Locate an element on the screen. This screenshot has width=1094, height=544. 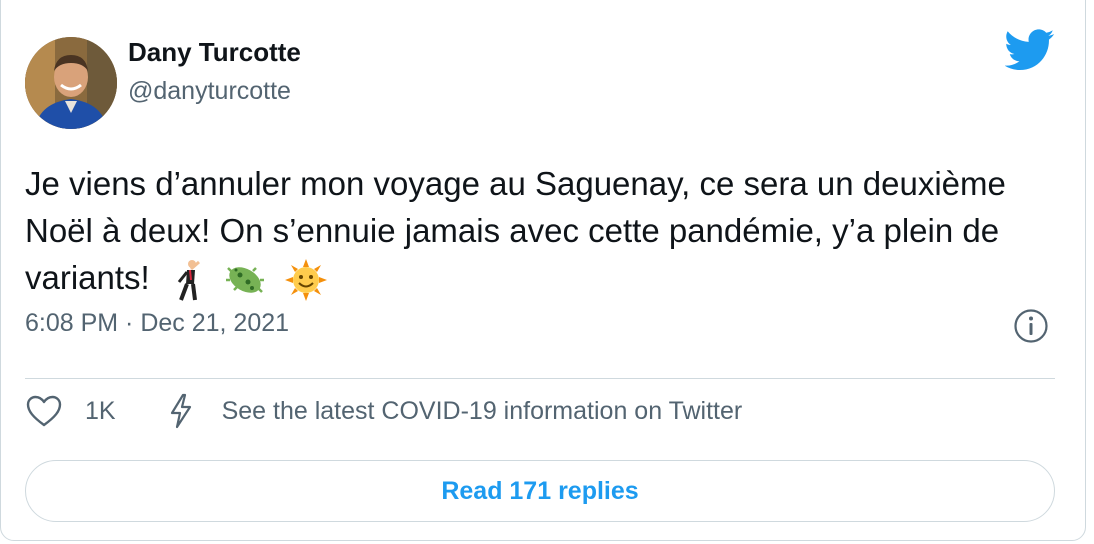
dancer-emoji-icon is located at coordinates (189, 286).